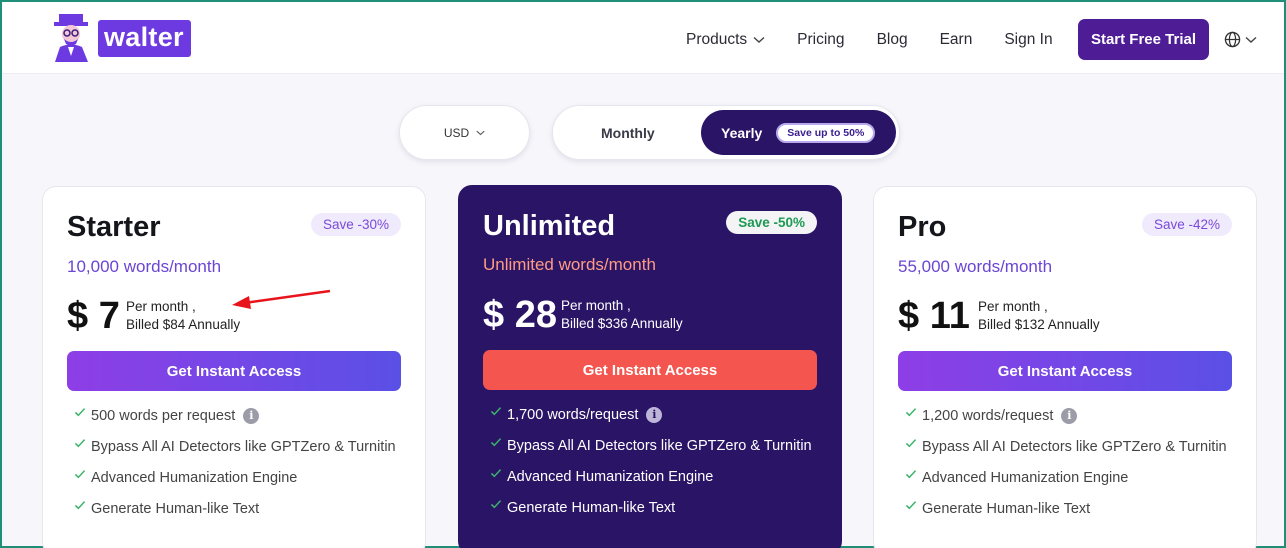 This screenshot has height=548, width=1286. What do you see at coordinates (183, 324) in the screenshot?
I see `plan-billed-total: Billed $84 Annually` at bounding box center [183, 324].